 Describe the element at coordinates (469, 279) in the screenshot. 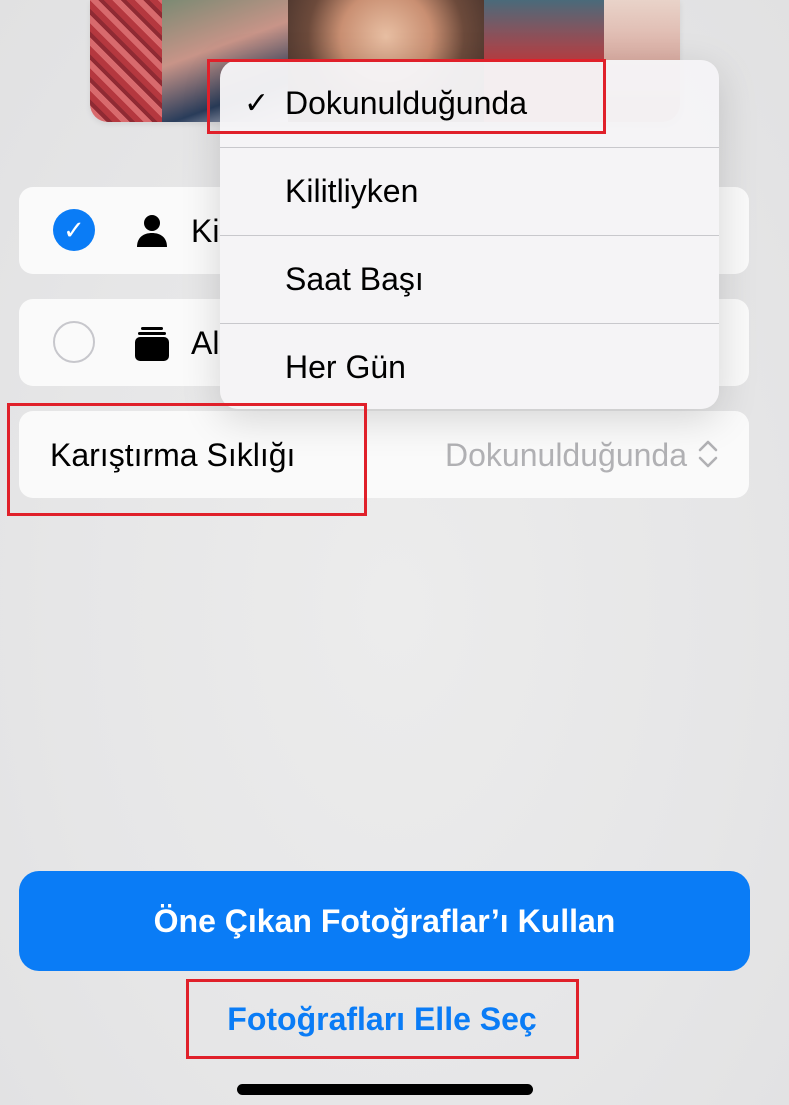

I see `menu-item-hourly: Saat Başı` at that location.